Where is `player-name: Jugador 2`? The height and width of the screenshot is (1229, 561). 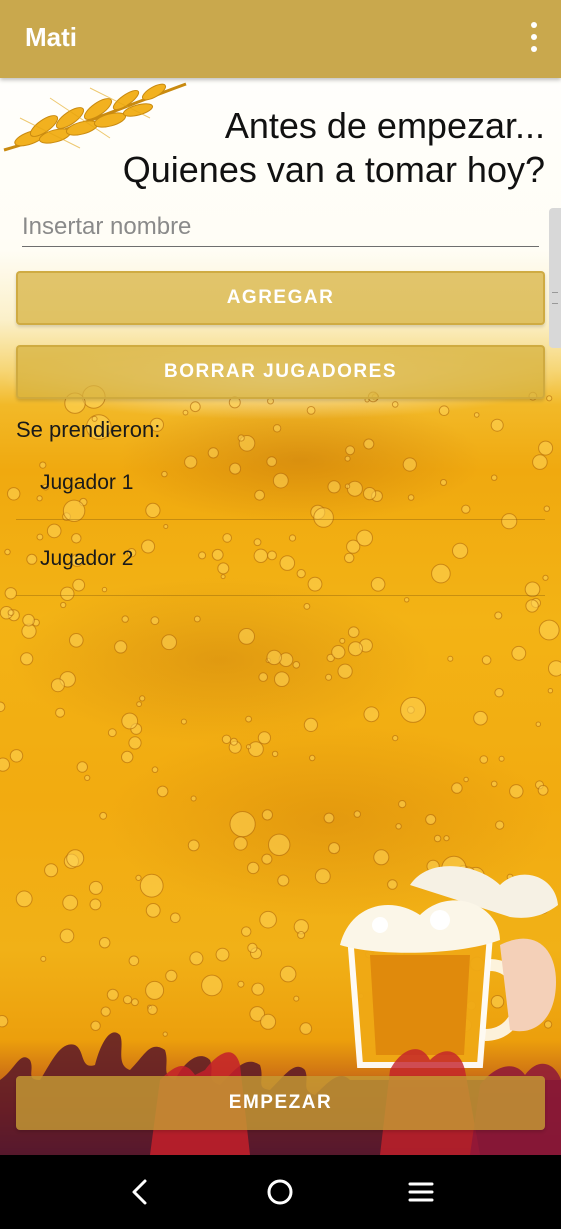
player-name: Jugador 2 is located at coordinates (87, 558).